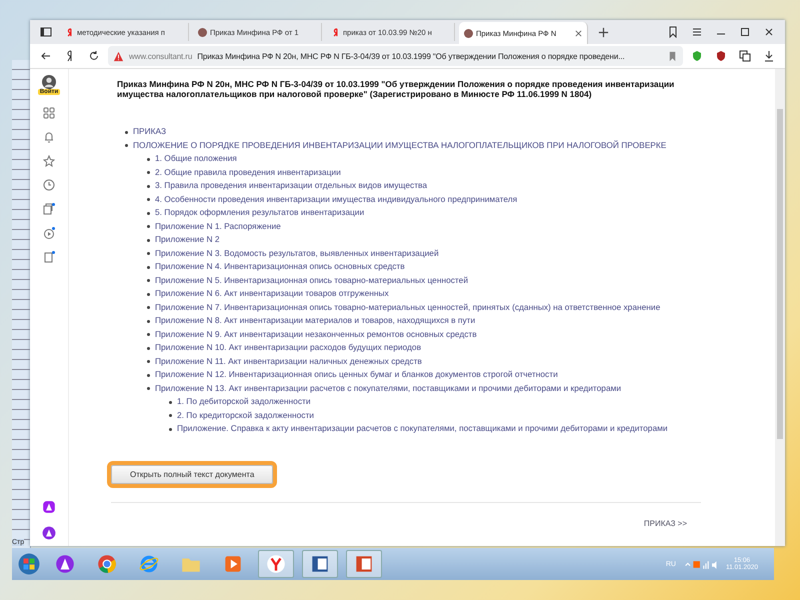 The height and width of the screenshot is (600, 800). I want to click on bookmark-icon, so click(673, 32).